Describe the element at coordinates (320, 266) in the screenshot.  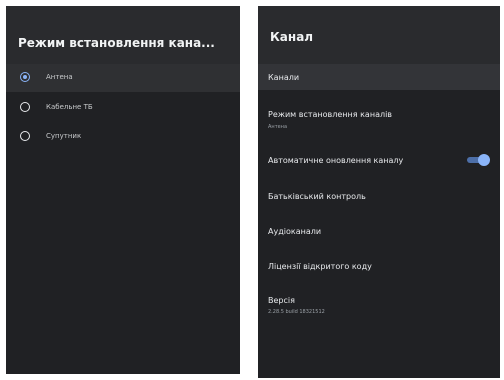
I see `menu-item-label: Ліцензії відкритого коду` at that location.